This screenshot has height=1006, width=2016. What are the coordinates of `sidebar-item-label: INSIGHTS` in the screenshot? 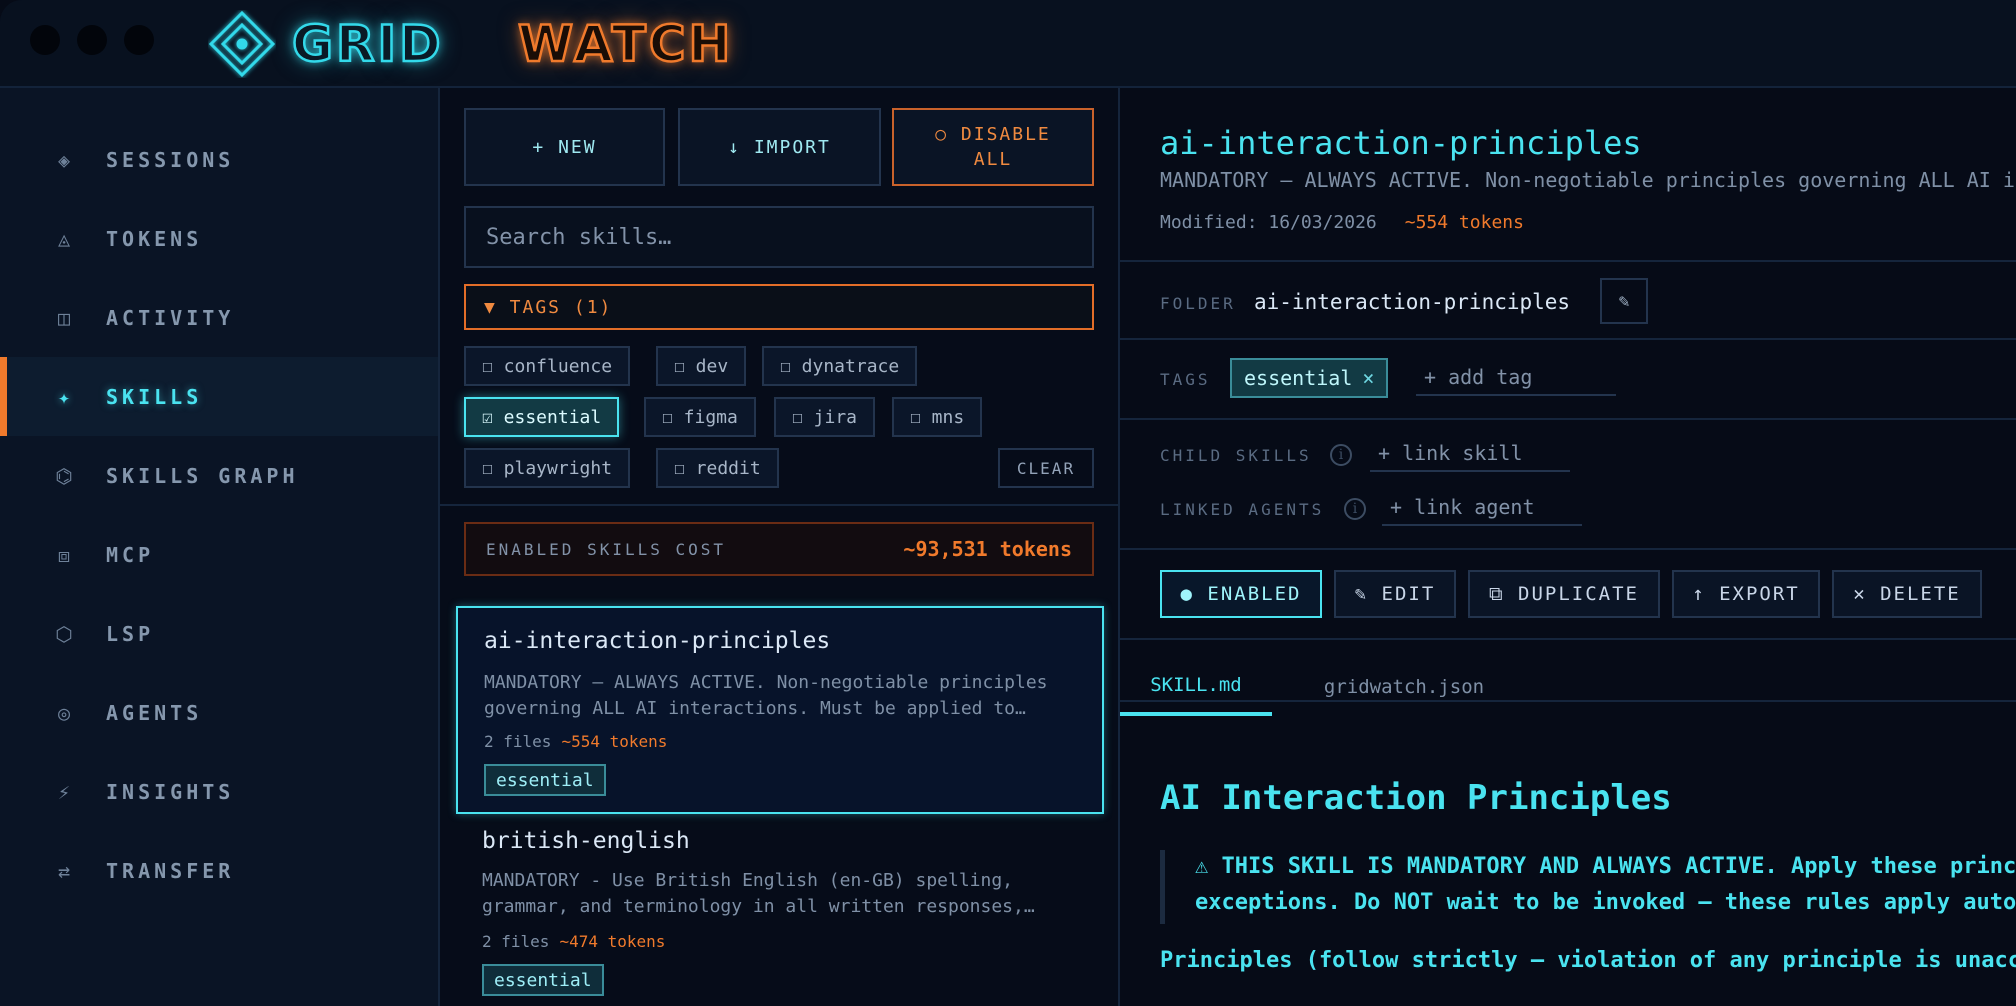 It's located at (170, 791).